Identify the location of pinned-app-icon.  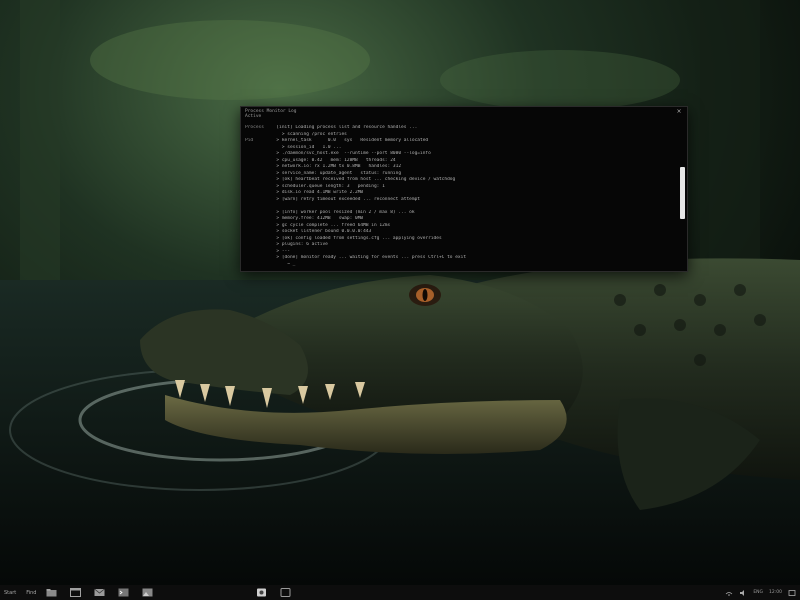
(285, 592).